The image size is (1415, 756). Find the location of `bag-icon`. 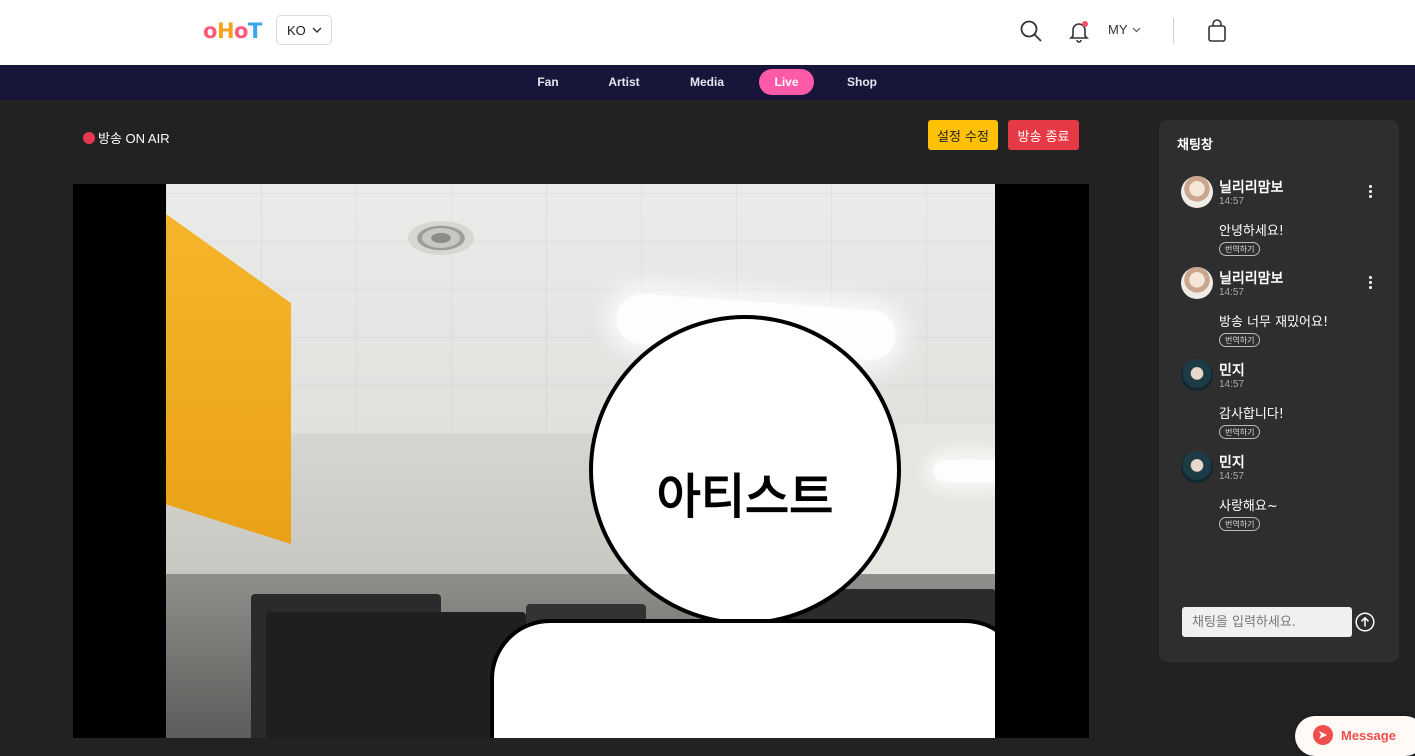

bag-icon is located at coordinates (1217, 31).